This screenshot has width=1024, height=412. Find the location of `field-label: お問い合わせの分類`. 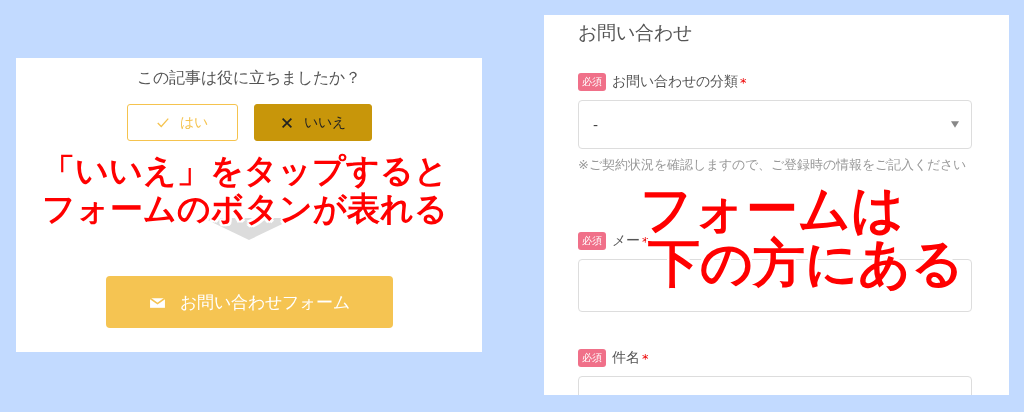

field-label: お問い合わせの分類 is located at coordinates (675, 82).